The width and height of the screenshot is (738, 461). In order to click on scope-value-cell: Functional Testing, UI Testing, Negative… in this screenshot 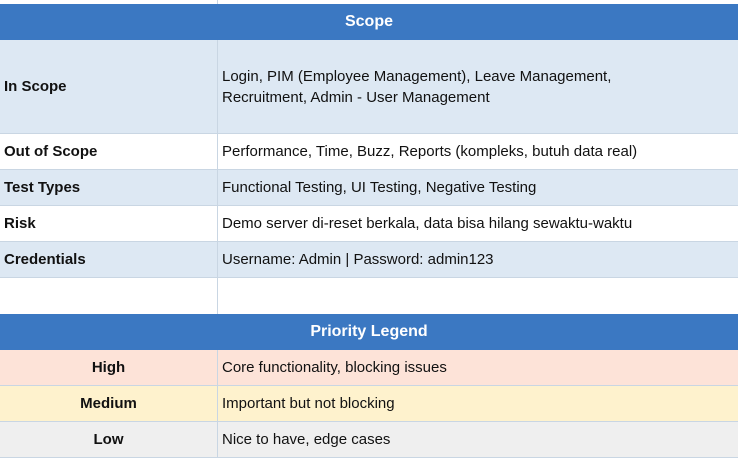, I will do `click(478, 187)`.